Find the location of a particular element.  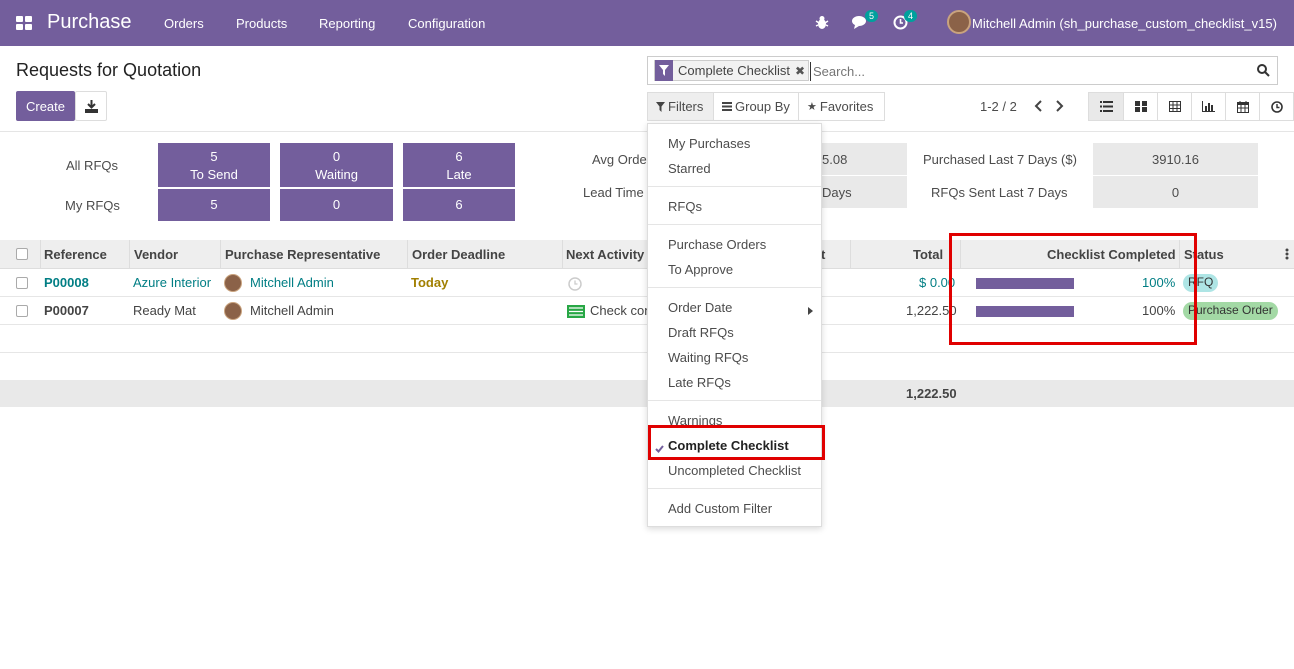

filters-label: Filters is located at coordinates (686, 106).